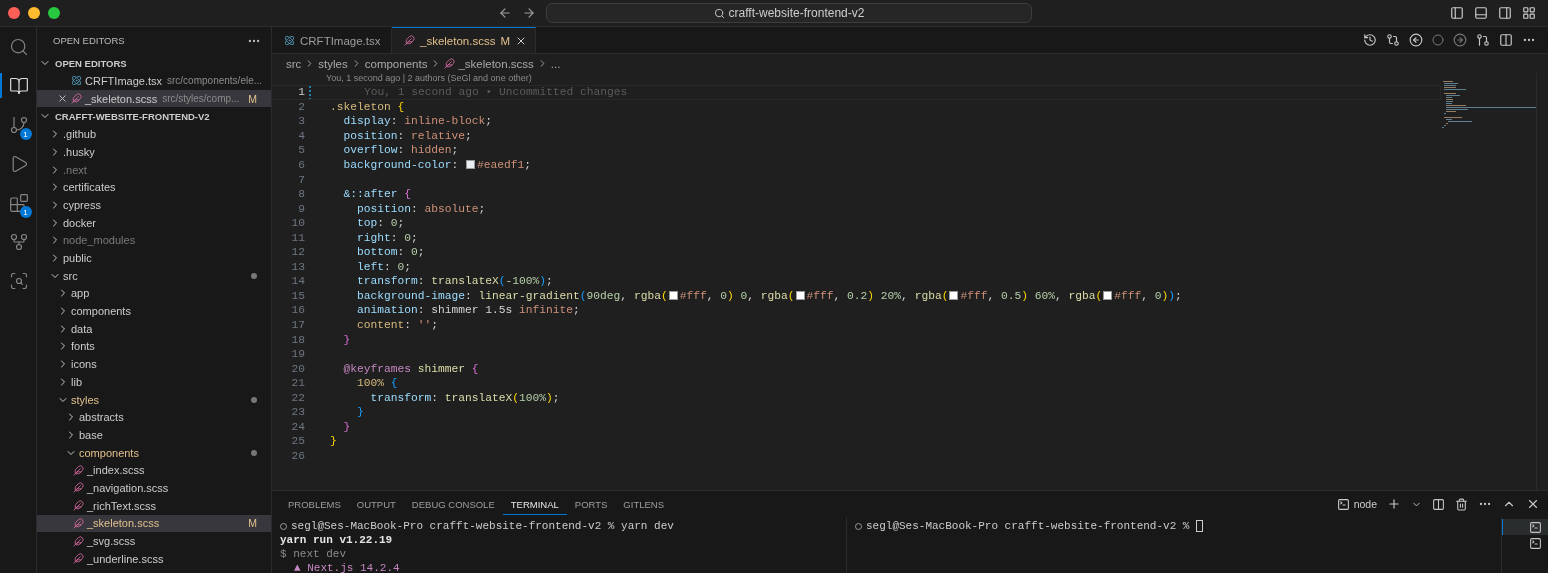  Describe the element at coordinates (154, 187) in the screenshot. I see `folder-item: certificates` at that location.